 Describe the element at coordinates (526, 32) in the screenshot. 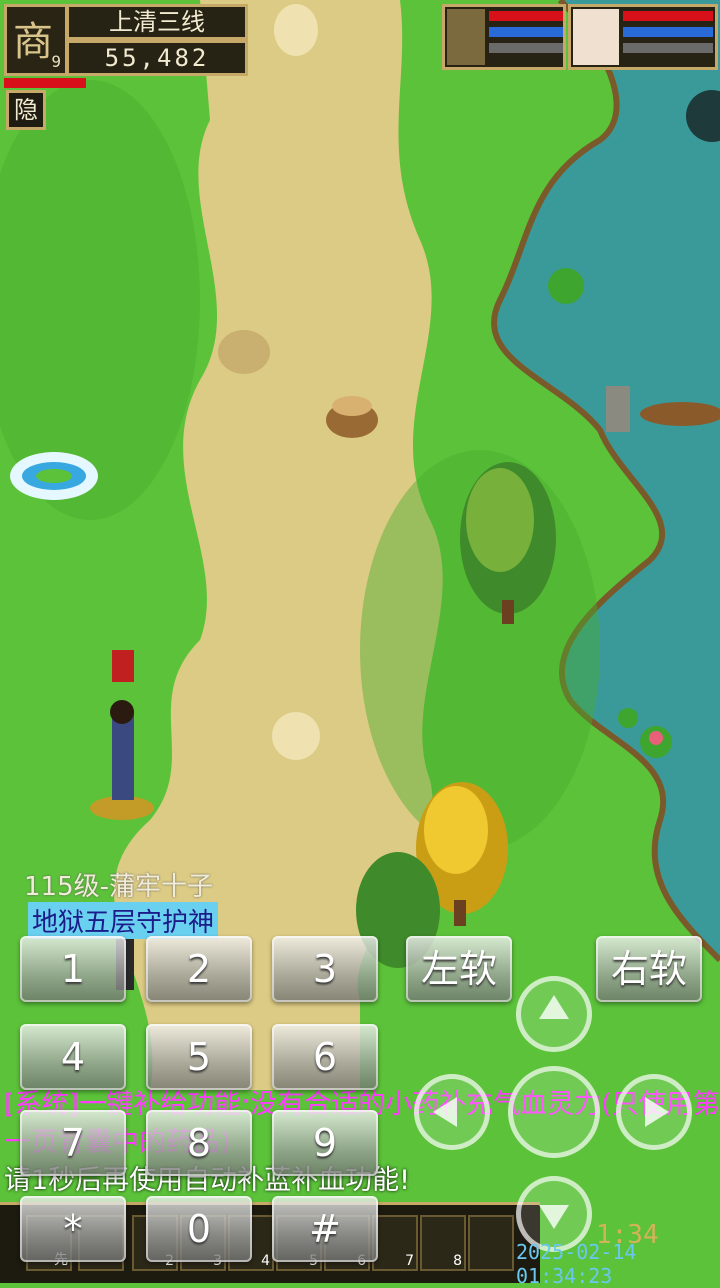

I see `pet-mp-bar` at that location.